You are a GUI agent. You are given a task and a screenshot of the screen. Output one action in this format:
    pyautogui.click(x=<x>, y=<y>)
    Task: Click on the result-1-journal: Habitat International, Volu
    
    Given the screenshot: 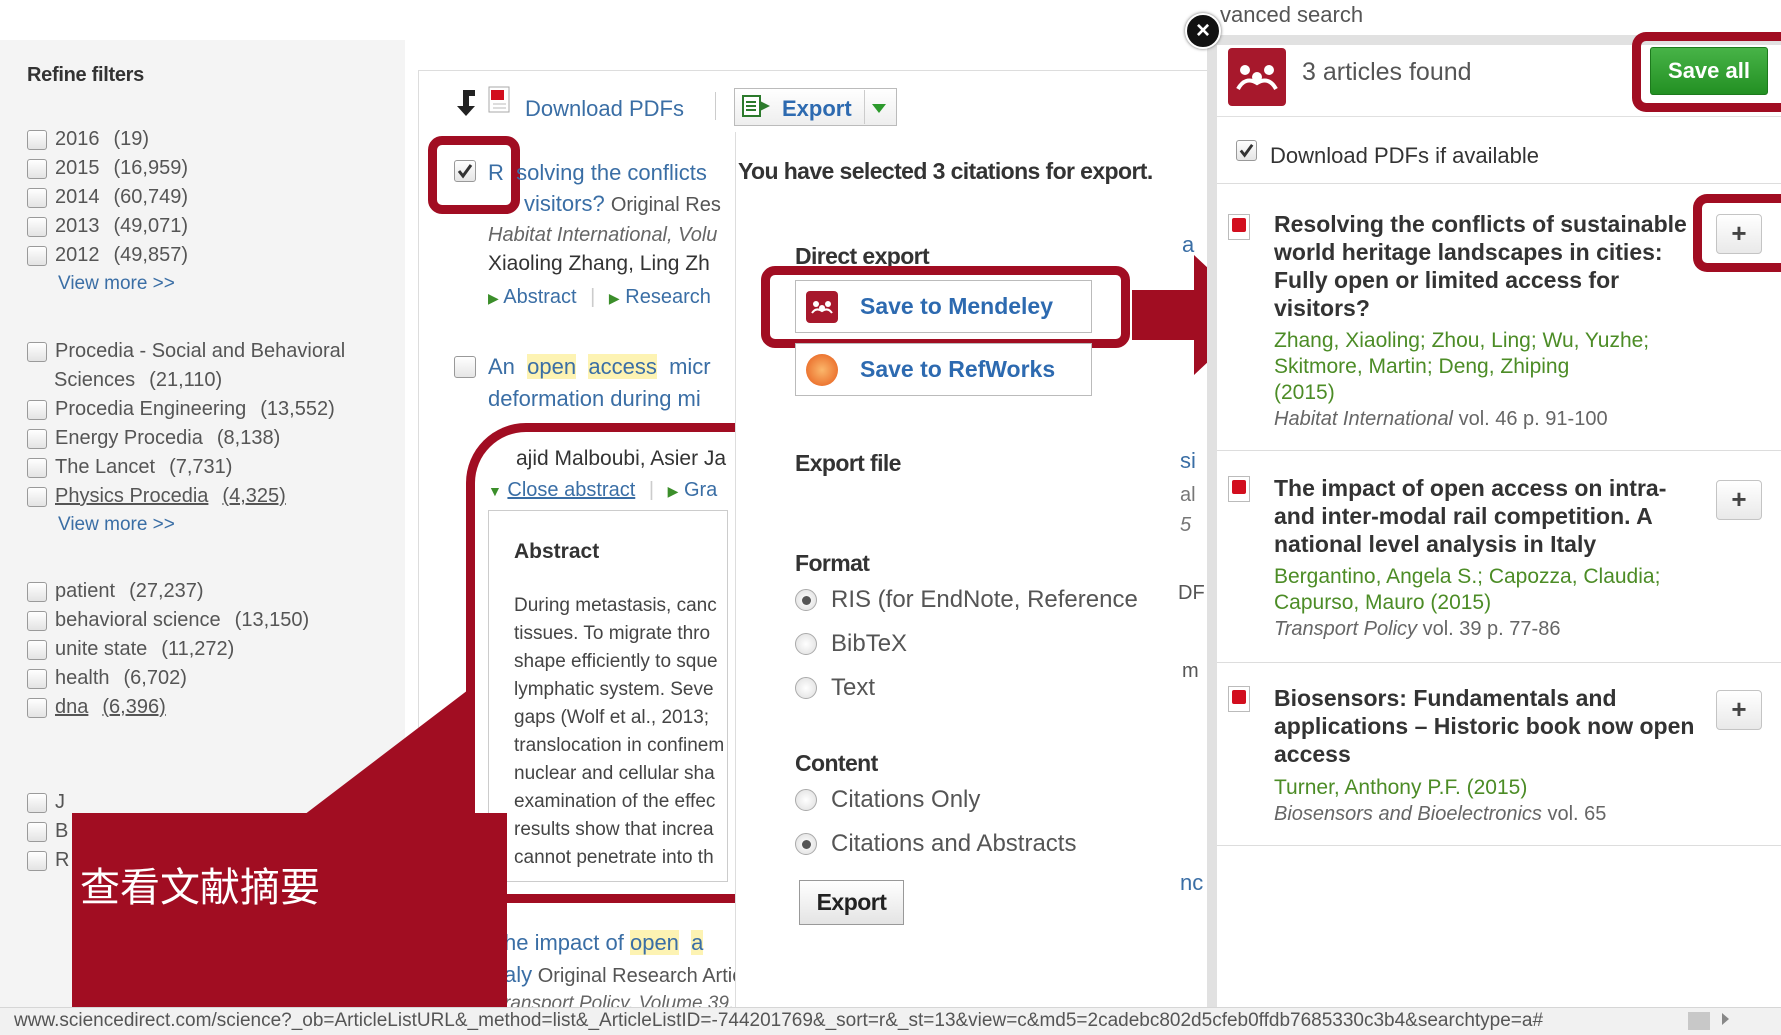 What is the action you would take?
    pyautogui.click(x=603, y=235)
    